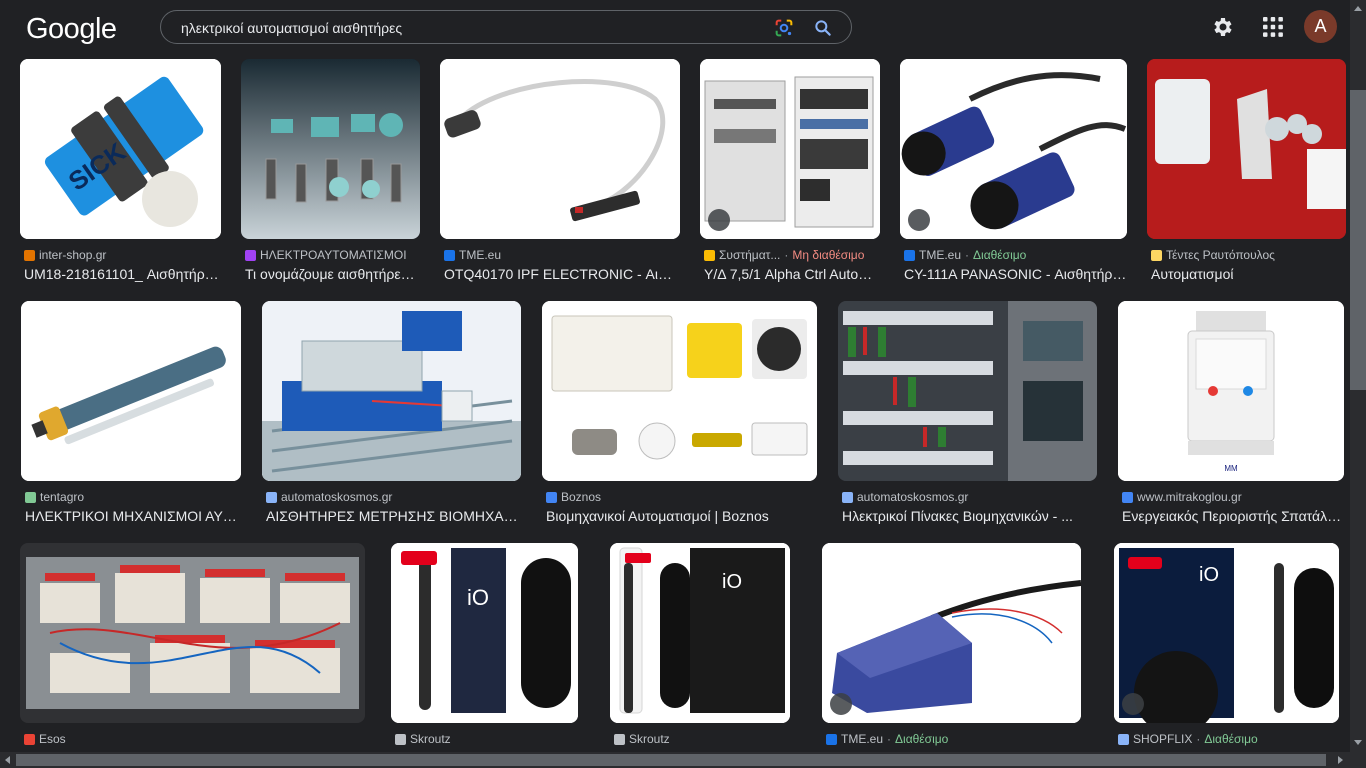  Describe the element at coordinates (71, 29) in the screenshot. I see `google-logo: Google` at that location.